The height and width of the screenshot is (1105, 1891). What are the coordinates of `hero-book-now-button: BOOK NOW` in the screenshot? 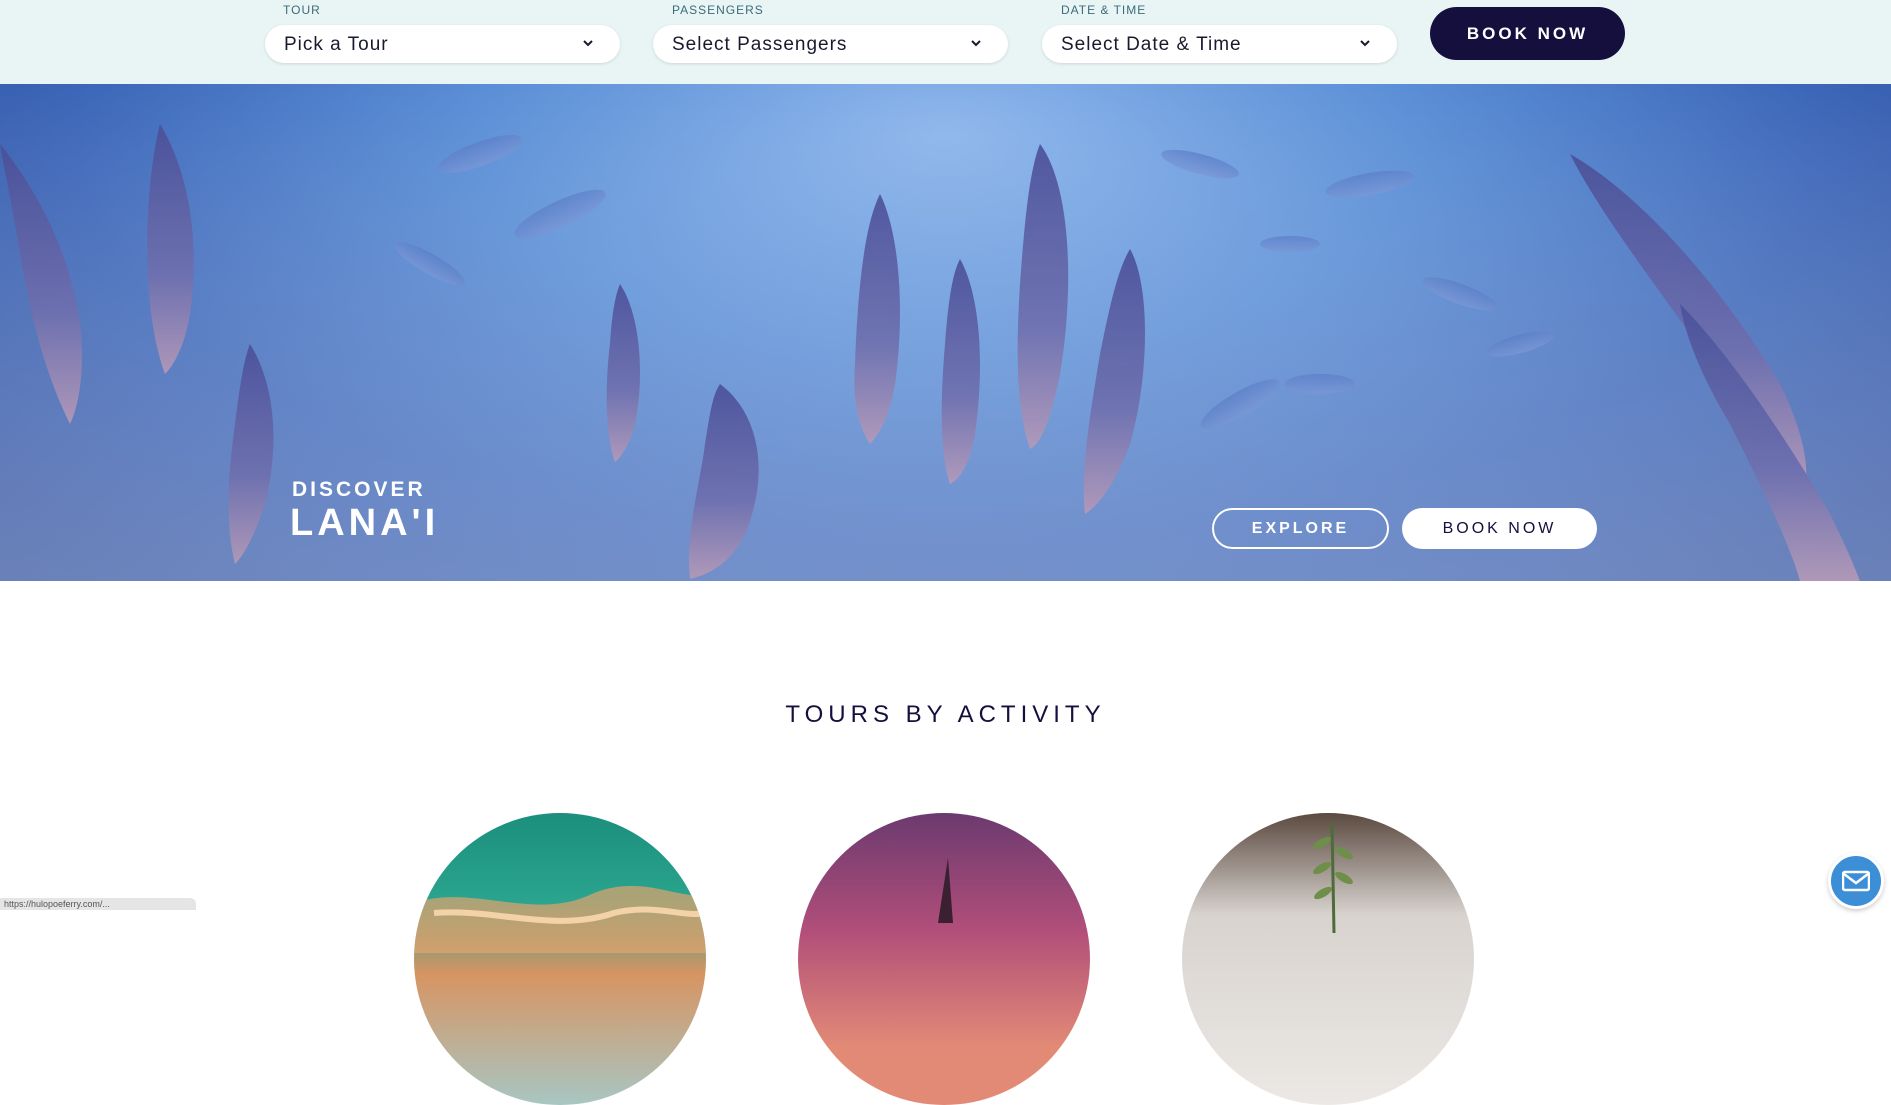 It's located at (1499, 528).